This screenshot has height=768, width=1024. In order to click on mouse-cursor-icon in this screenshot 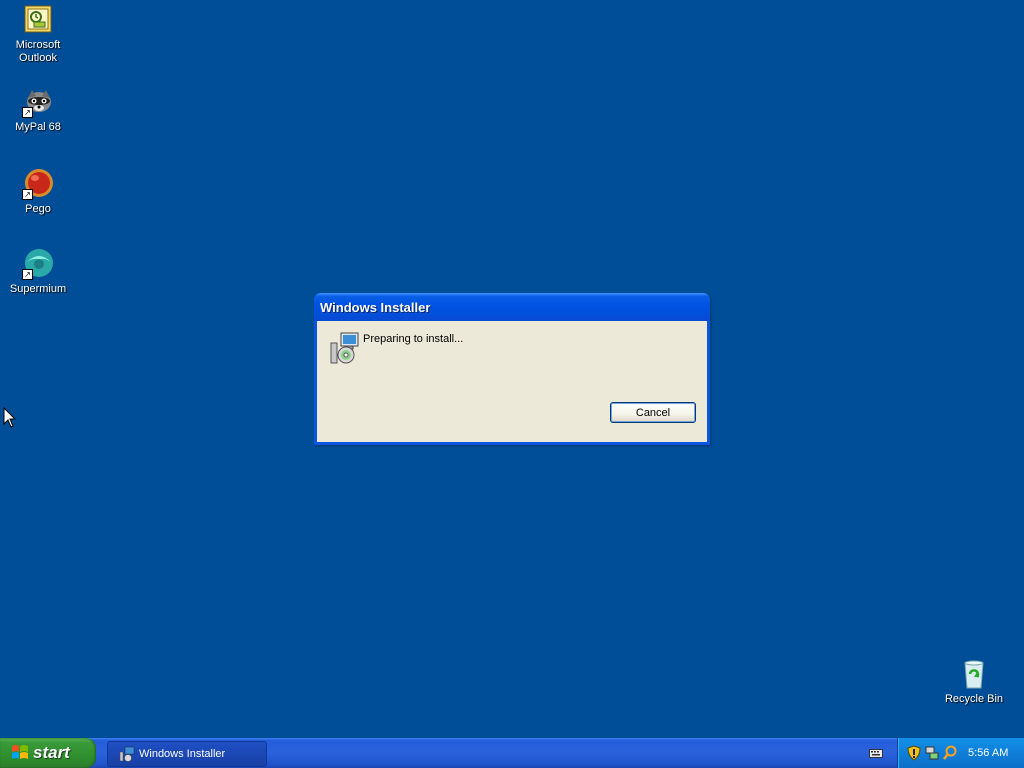, I will do `click(10, 417)`.